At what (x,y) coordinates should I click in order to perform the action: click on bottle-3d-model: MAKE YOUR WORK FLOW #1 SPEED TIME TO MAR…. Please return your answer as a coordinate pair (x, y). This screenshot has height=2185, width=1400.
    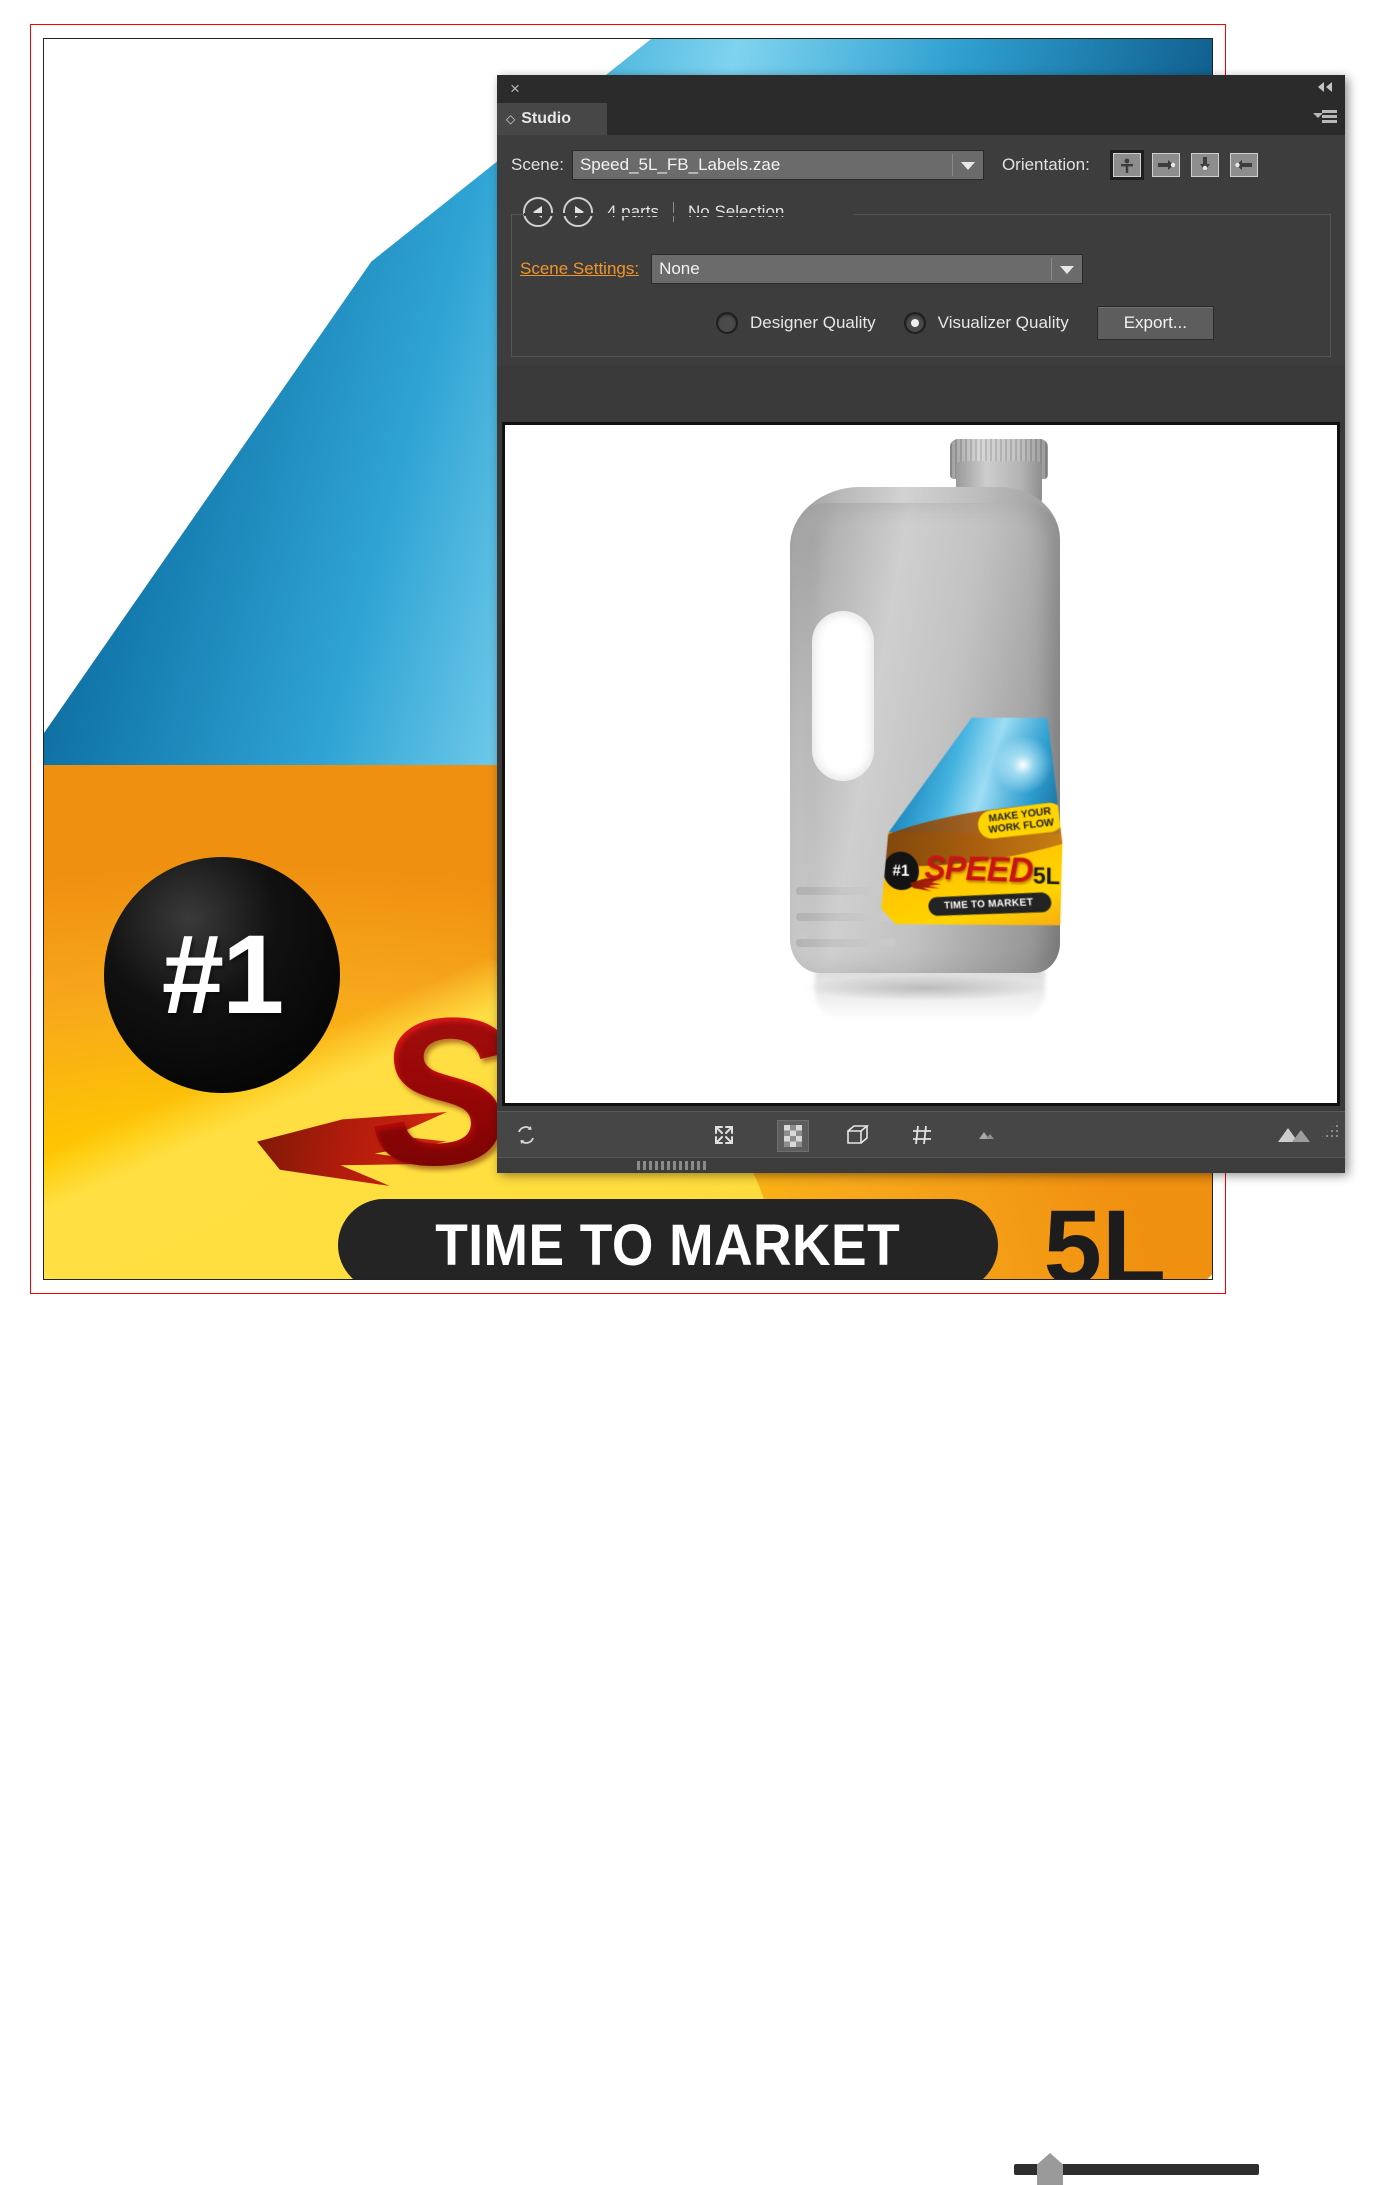
    Looking at the image, I should click on (920, 728).